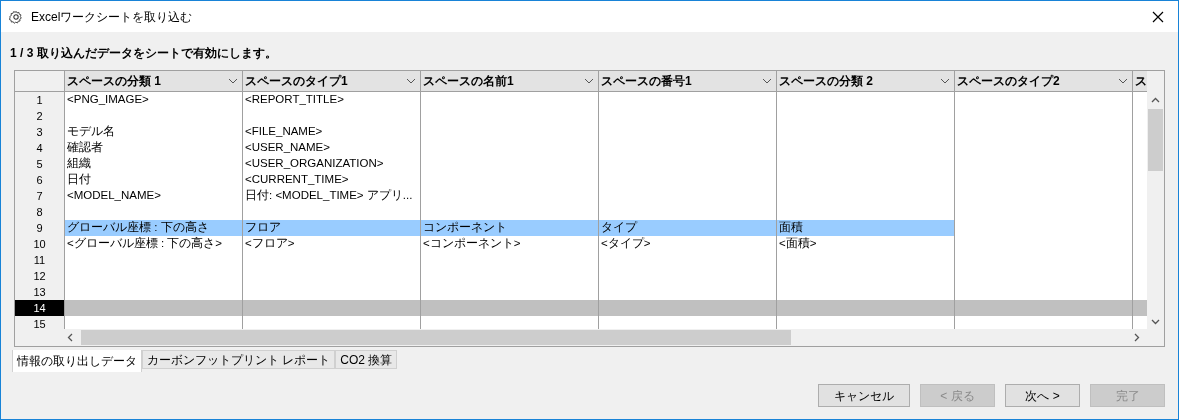  Describe the element at coordinates (332, 164) in the screenshot. I see `table-cell: <USER_ORGANIZATION>` at that location.